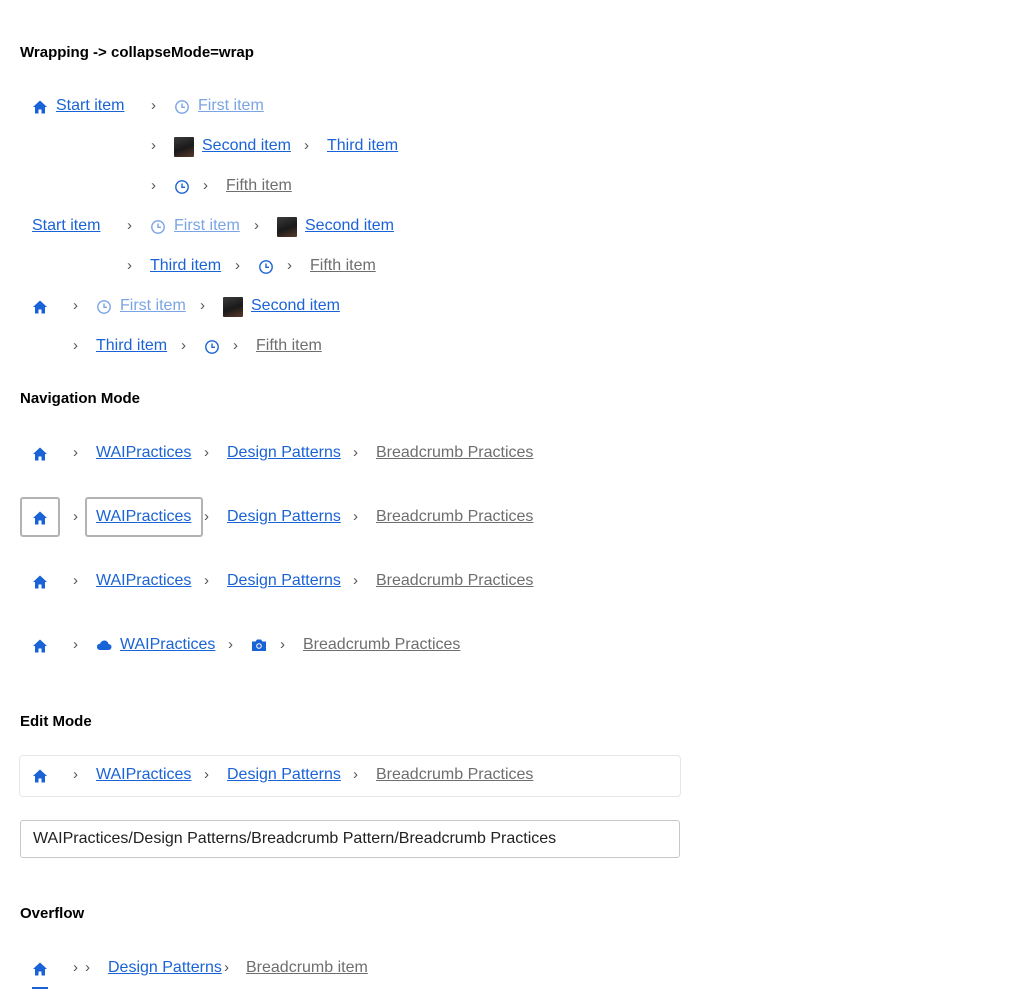 This screenshot has width=1024, height=1008. Describe the element at coordinates (137, 52) in the screenshot. I see `section-title-wrapping: Wrapping -> collapseMode=wrap` at that location.